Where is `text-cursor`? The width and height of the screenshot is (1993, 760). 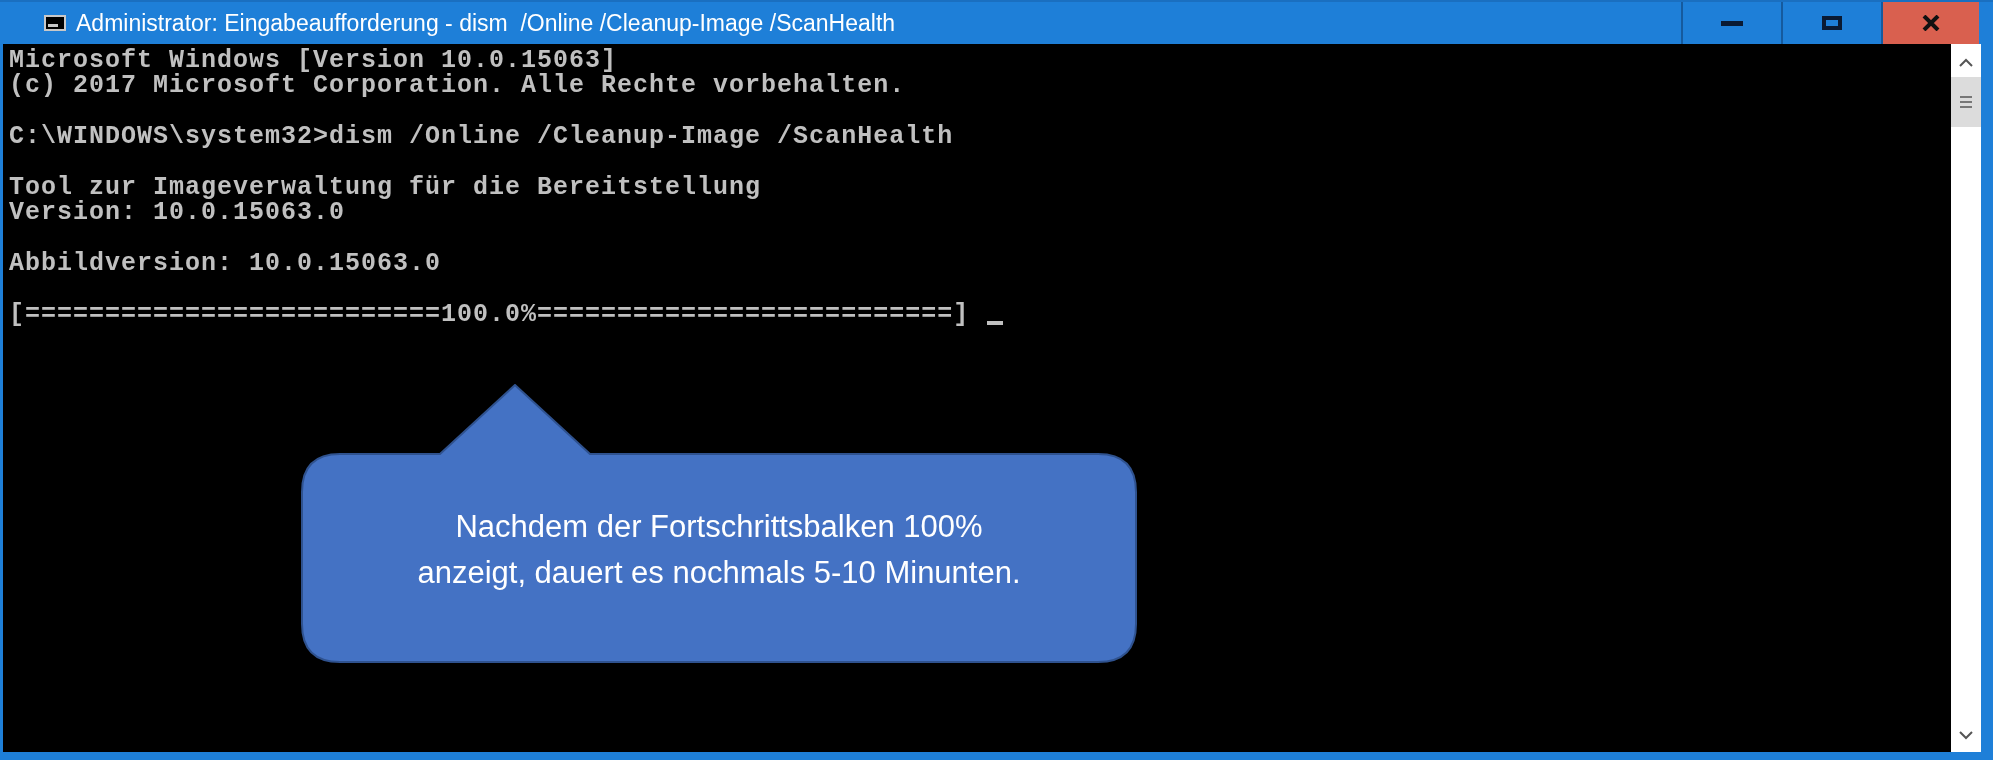 text-cursor is located at coordinates (995, 323).